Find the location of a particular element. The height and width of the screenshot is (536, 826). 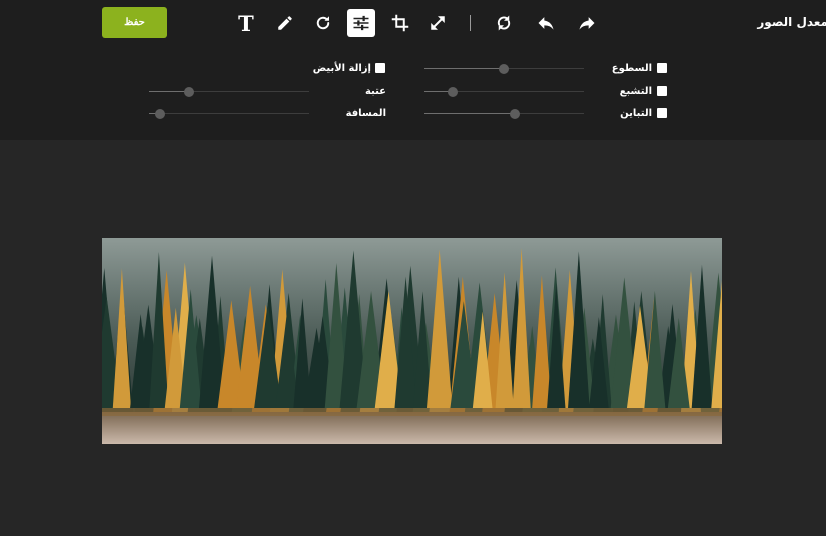

reset-icon is located at coordinates (504, 23).